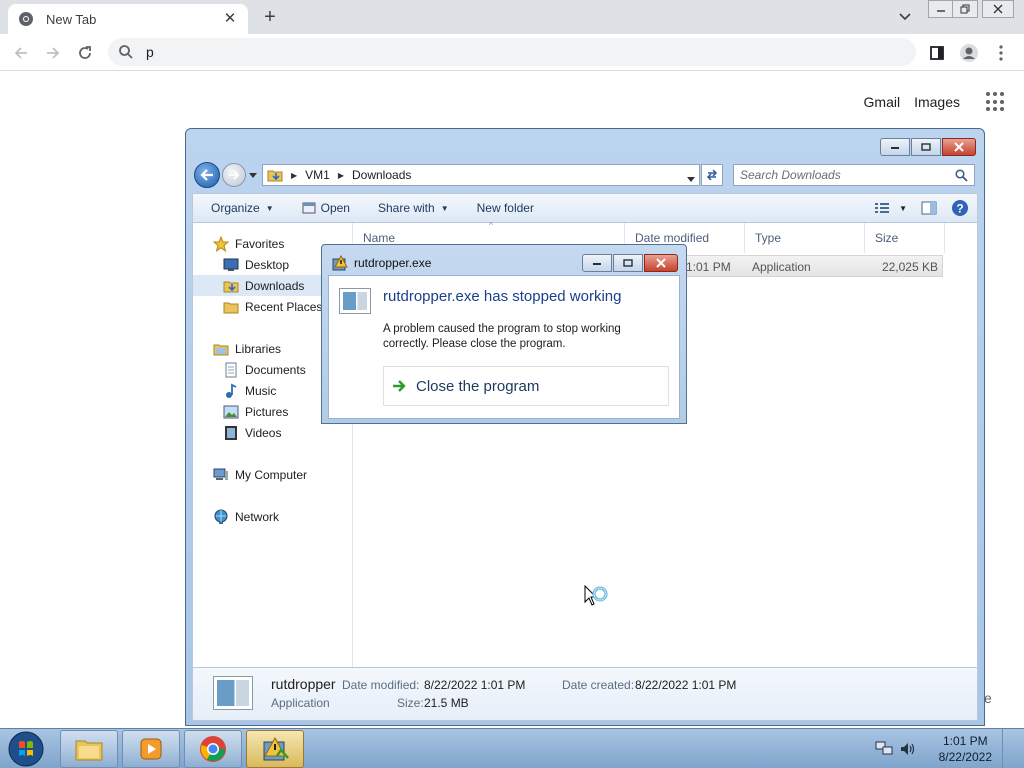 Image resolution: width=1024 pixels, height=768 pixels. I want to click on network-status-icon, so click(884, 749).